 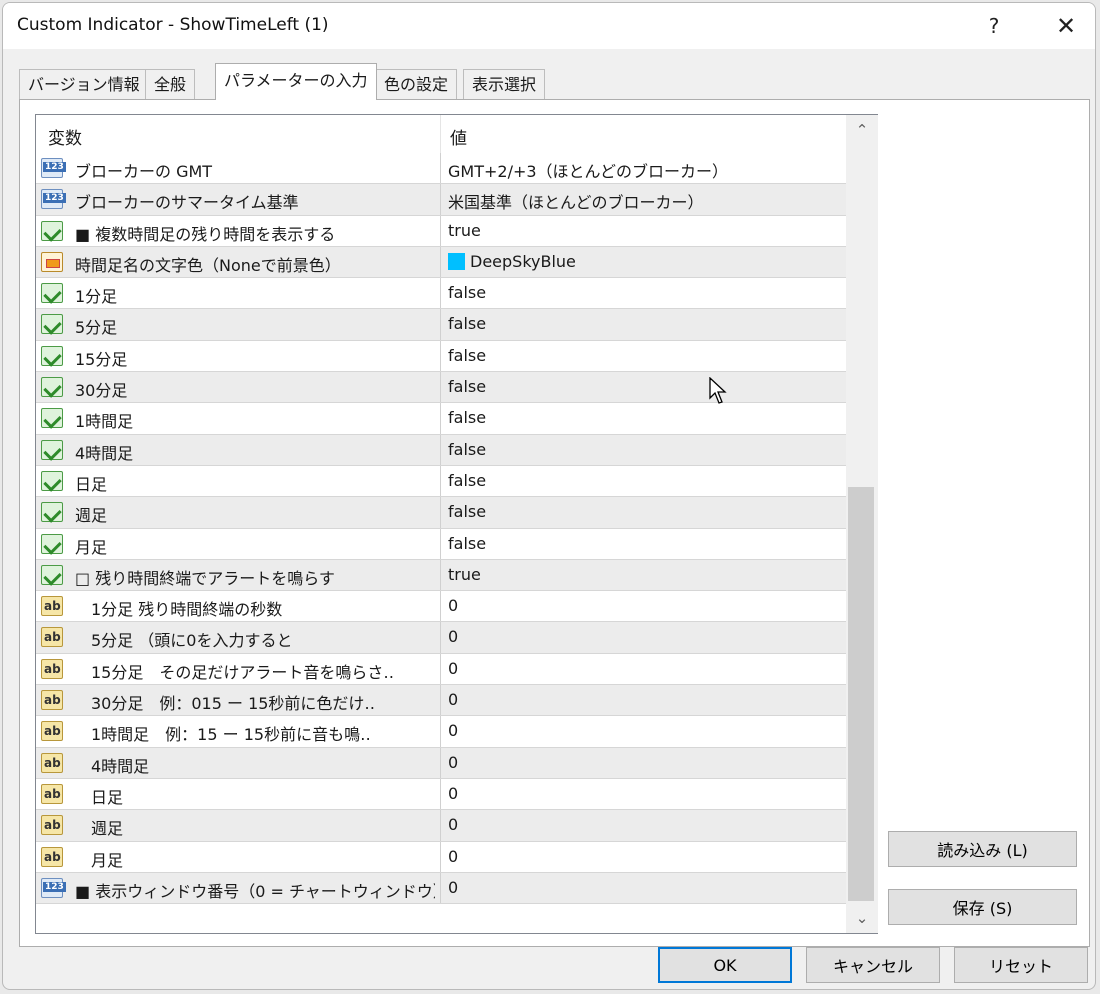 What do you see at coordinates (441, 294) in the screenshot?
I see `parameter-row: 1分足 false` at bounding box center [441, 294].